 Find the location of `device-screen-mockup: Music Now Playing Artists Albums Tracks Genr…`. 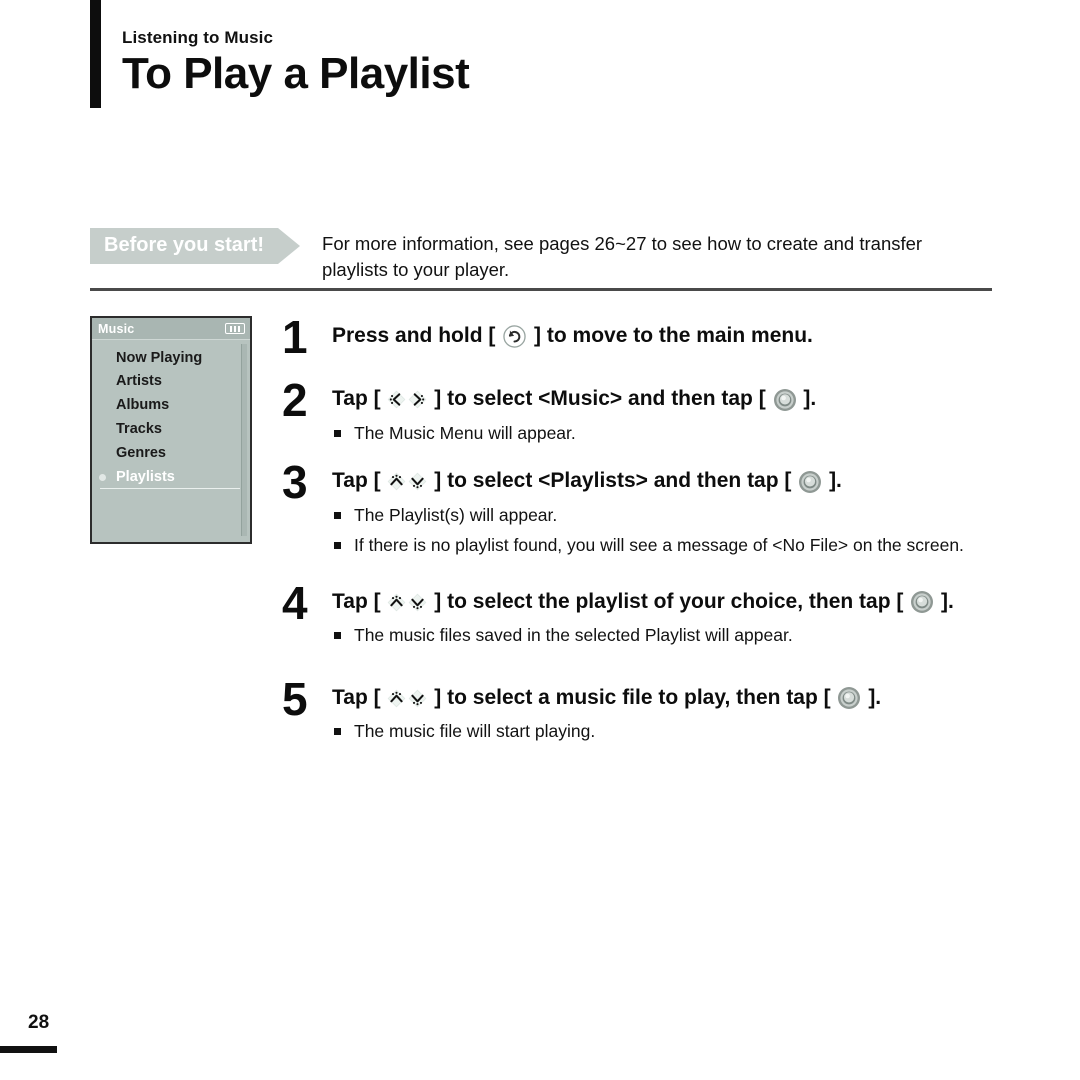

device-screen-mockup: Music Now Playing Artists Albums Tracks Genr… is located at coordinates (171, 430).